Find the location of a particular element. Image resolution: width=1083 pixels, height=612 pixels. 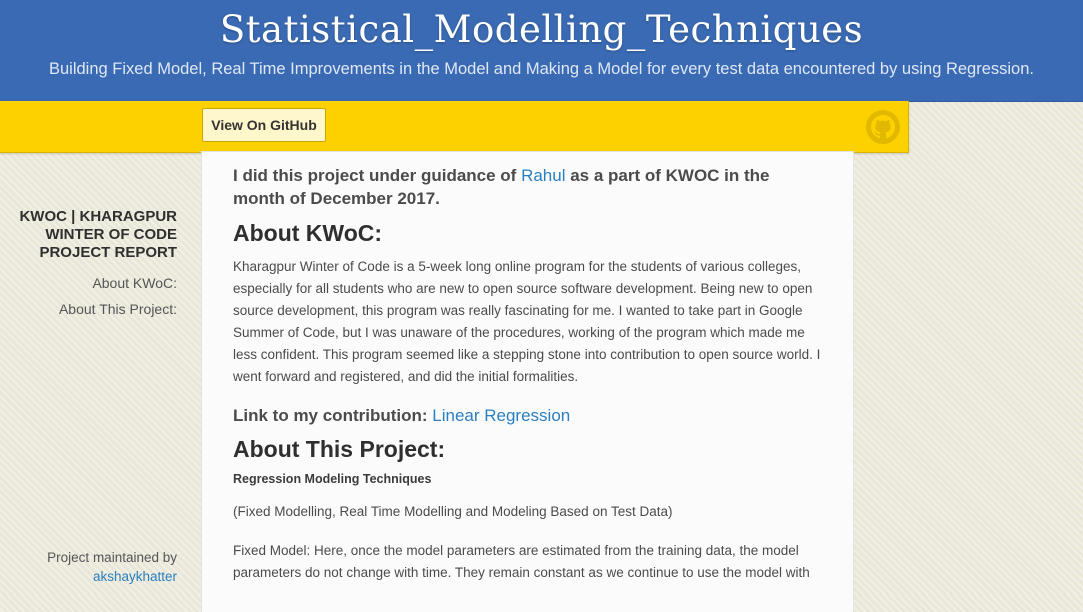

toolbar is located at coordinates (454, 127).